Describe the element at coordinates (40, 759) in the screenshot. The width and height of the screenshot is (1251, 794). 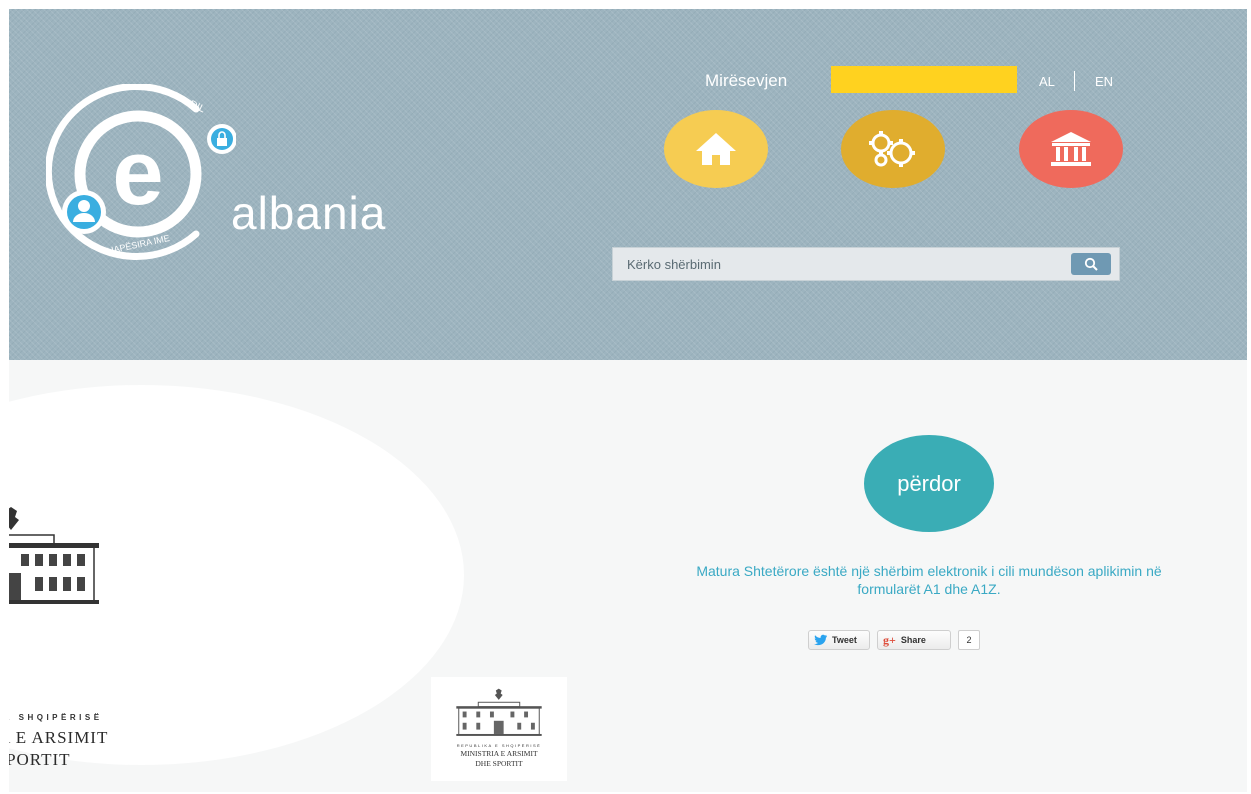
I see `ministry-name-line2: DHE SPORTIT` at that location.